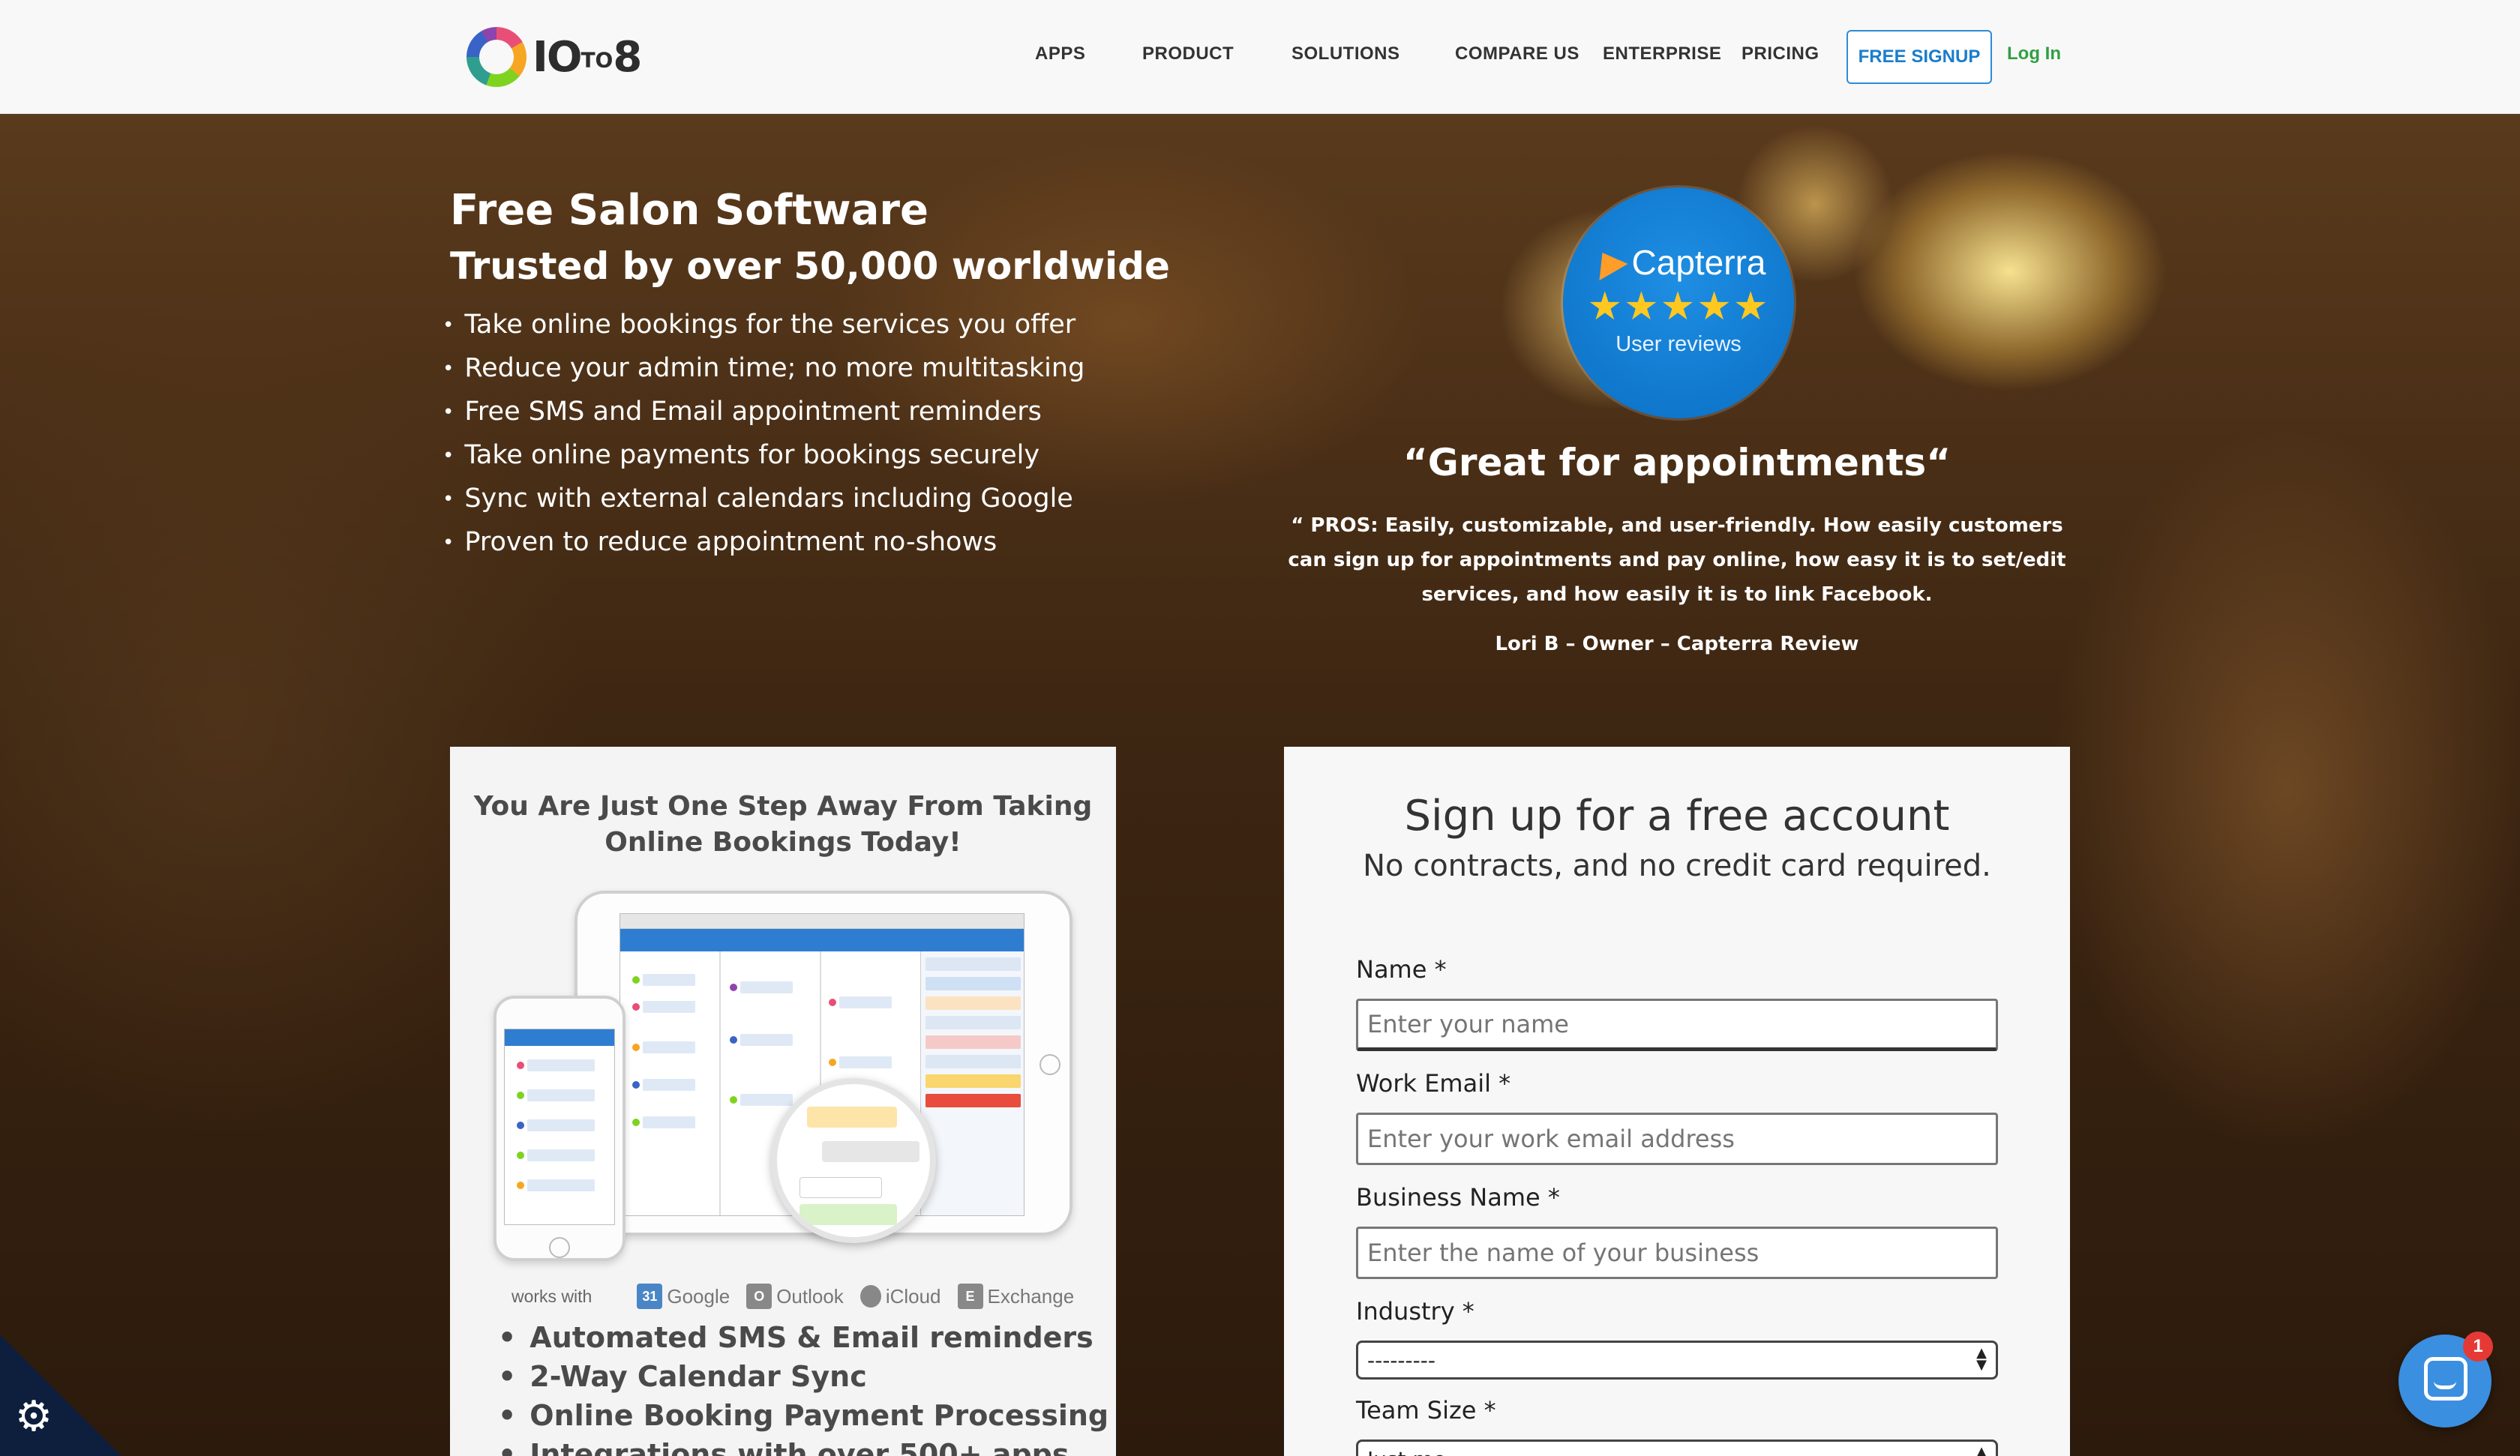 This screenshot has height=1456, width=2520. Describe the element at coordinates (1406, 1451) in the screenshot. I see `team-size-selected-value: Just me` at that location.